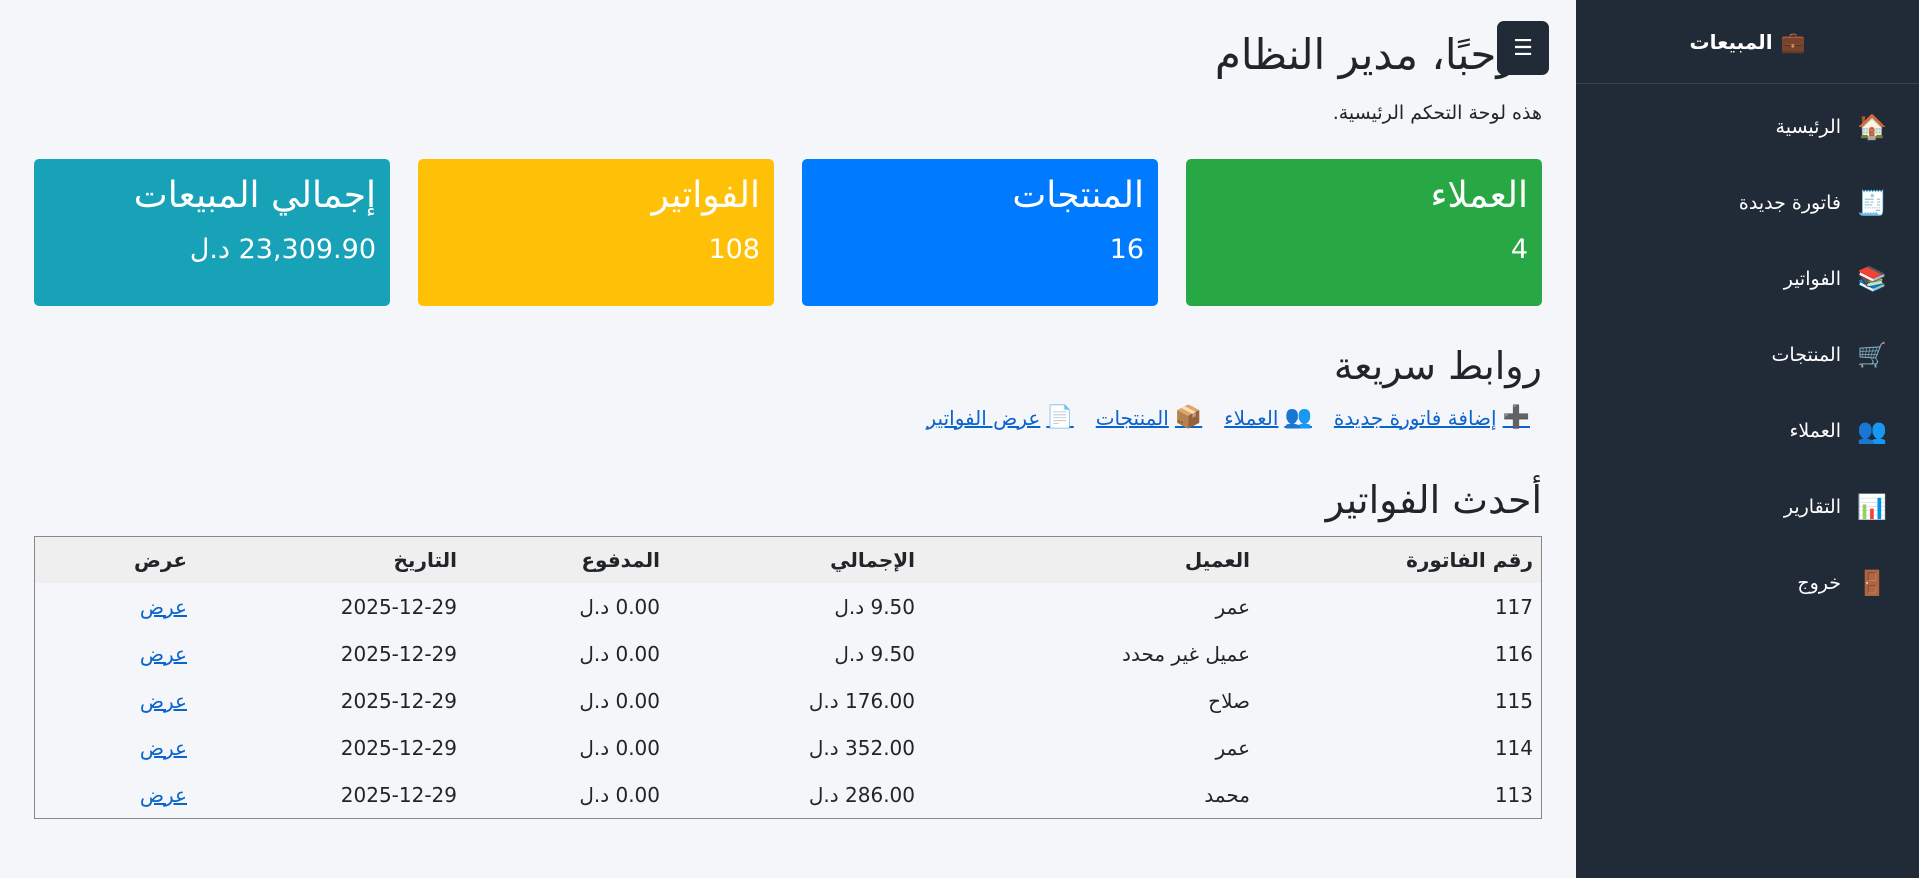  What do you see at coordinates (1227, 794) in the screenshot?
I see `customer-name: محمد` at bounding box center [1227, 794].